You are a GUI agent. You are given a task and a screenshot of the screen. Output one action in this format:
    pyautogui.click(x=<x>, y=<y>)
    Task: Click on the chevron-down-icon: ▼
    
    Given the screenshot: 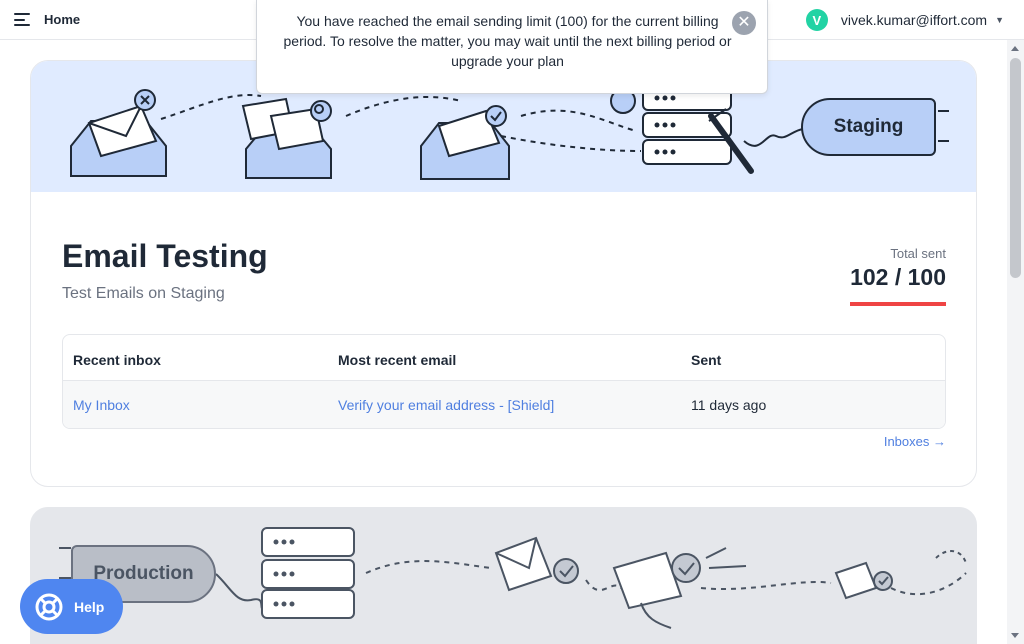 What is the action you would take?
    pyautogui.click(x=999, y=20)
    